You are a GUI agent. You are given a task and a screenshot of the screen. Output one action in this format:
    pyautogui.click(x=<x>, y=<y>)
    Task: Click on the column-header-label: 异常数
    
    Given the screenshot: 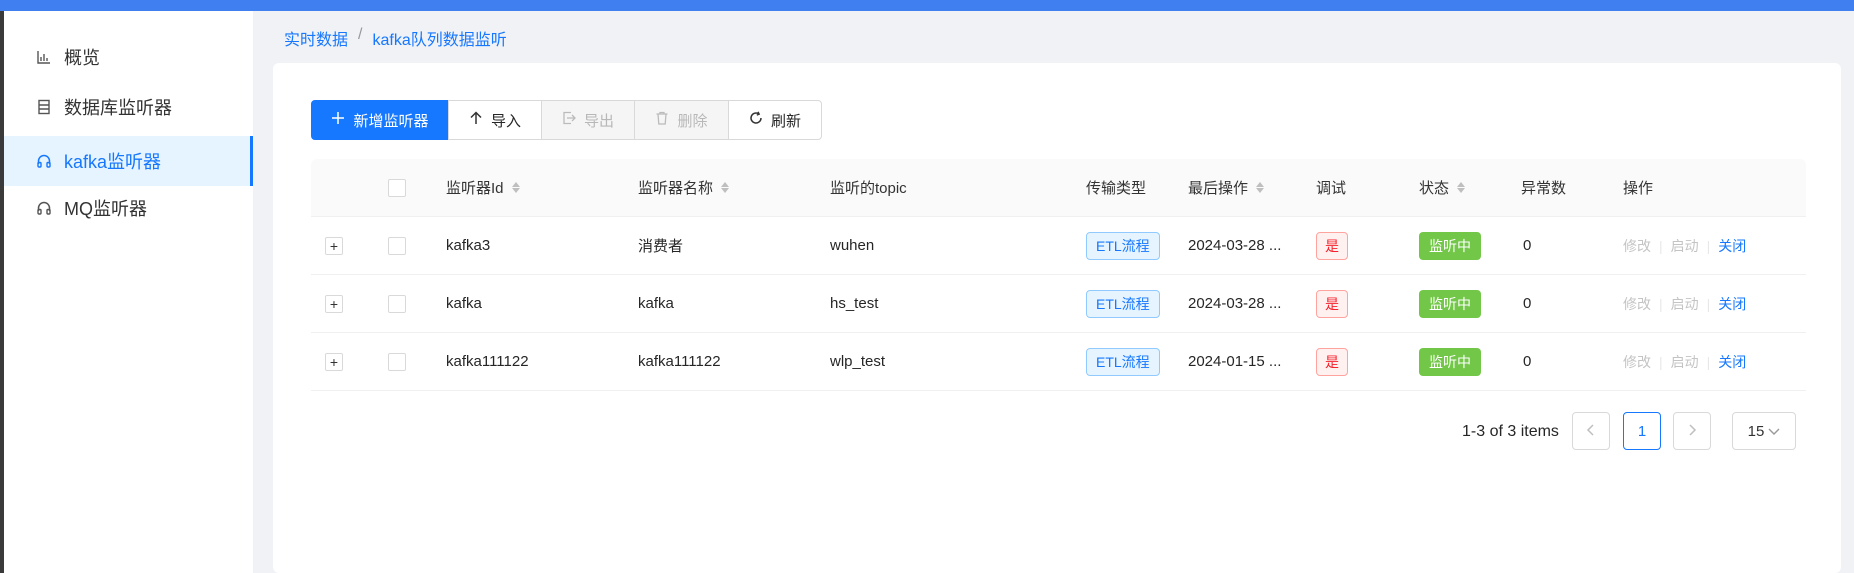 What is the action you would take?
    pyautogui.click(x=1544, y=188)
    